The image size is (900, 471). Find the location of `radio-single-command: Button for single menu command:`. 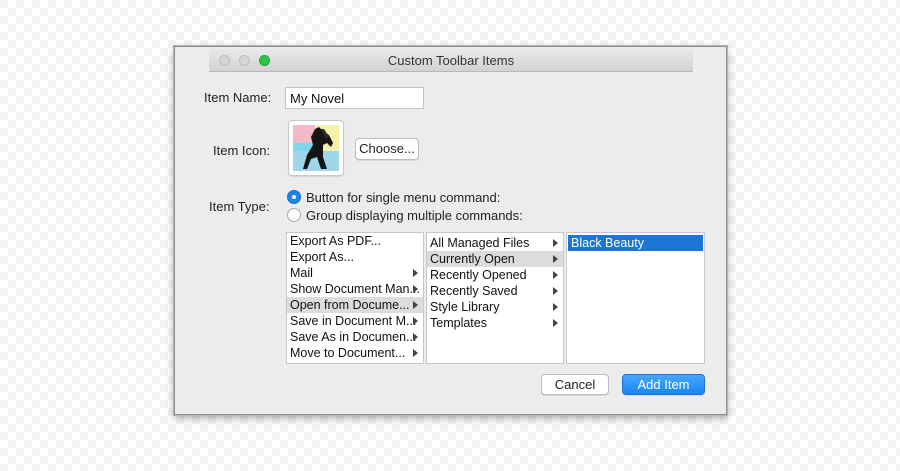

radio-single-command: Button for single menu command: is located at coordinates (393, 197).